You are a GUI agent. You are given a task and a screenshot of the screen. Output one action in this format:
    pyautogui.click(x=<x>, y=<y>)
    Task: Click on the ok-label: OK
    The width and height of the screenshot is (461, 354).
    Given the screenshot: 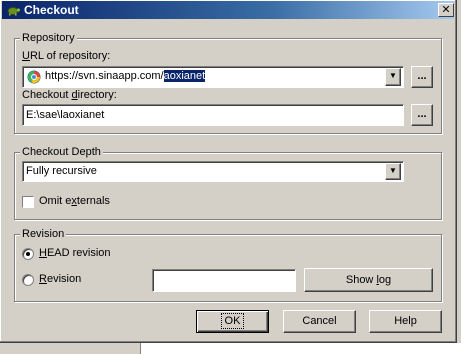 What is the action you would take?
    pyautogui.click(x=232, y=321)
    